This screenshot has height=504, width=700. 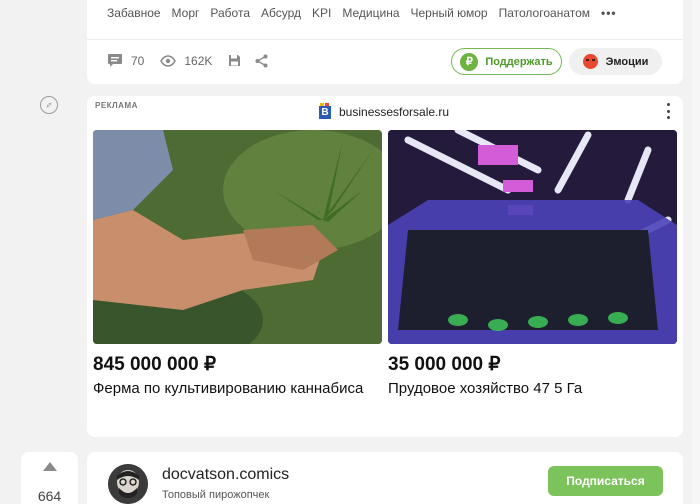 What do you see at coordinates (519, 61) in the screenshot?
I see `support-label: Поддержать` at bounding box center [519, 61].